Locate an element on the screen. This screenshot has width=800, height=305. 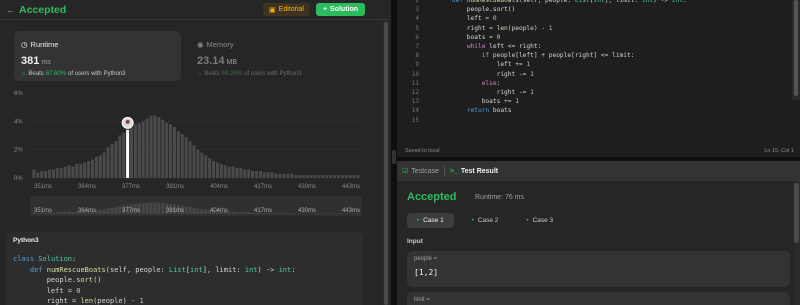
tab-test-result: >_ Test Result is located at coordinates (474, 171).